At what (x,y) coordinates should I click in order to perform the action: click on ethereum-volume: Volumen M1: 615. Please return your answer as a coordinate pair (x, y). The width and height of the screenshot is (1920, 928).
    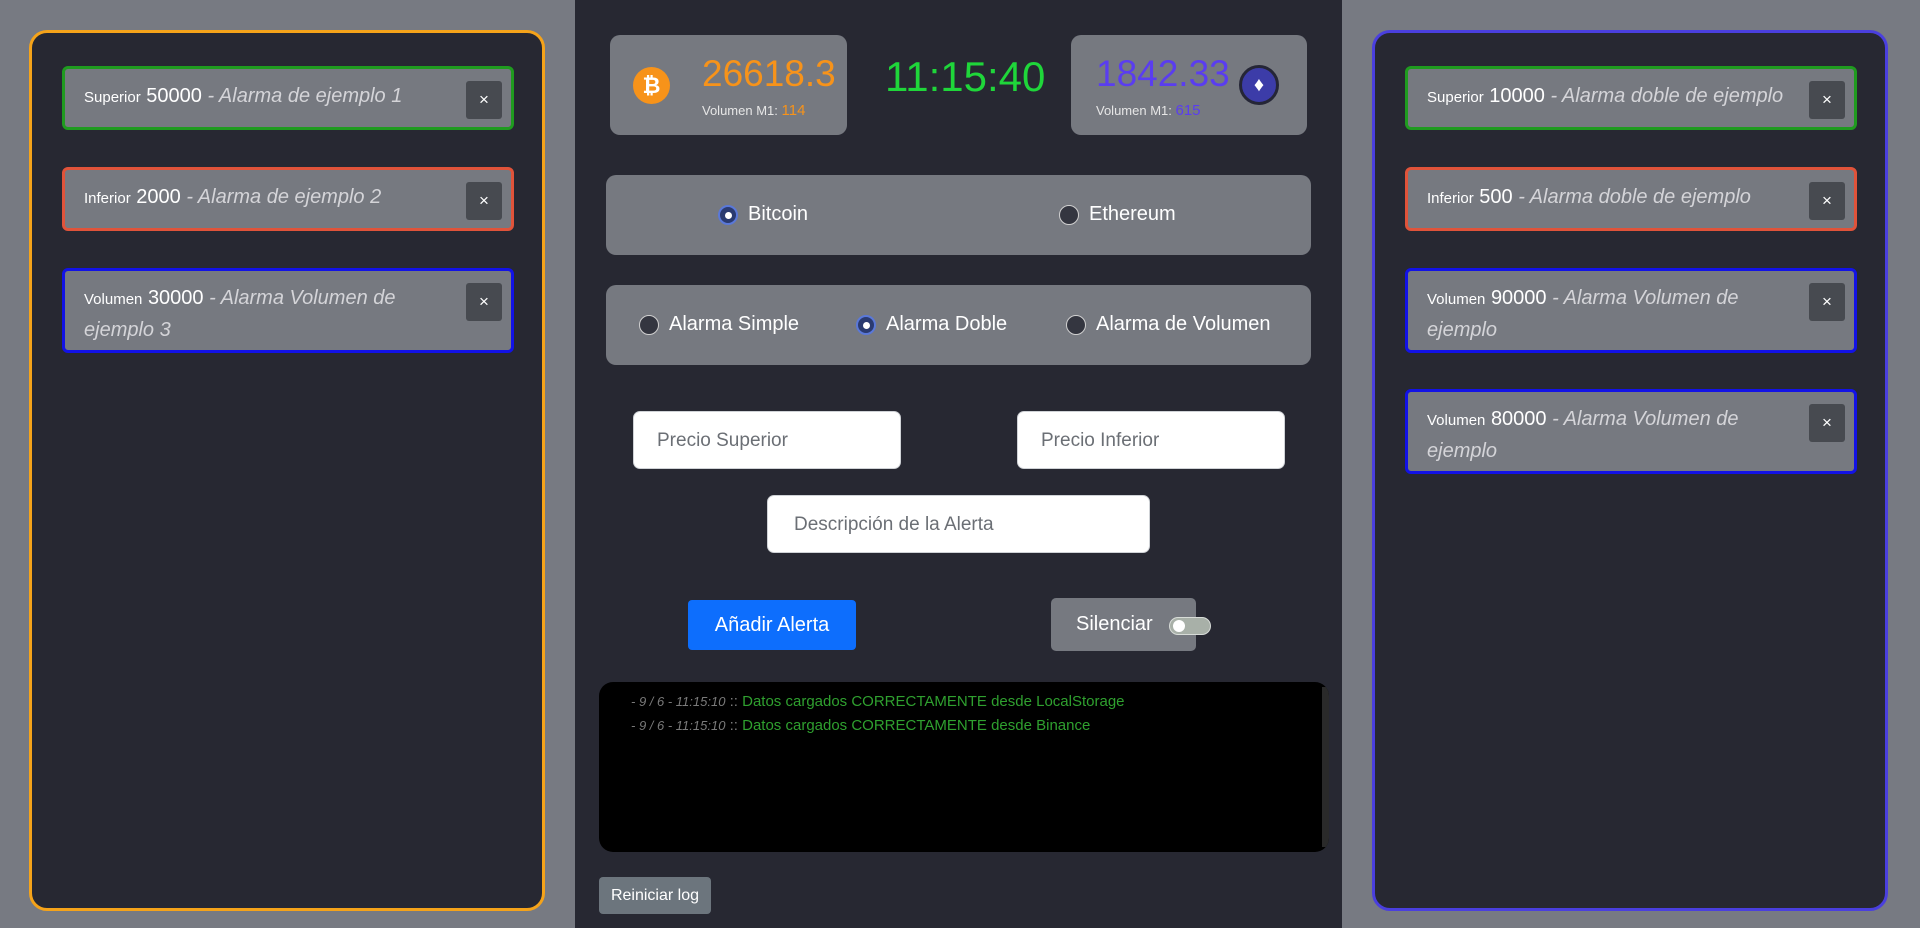
    Looking at the image, I should click on (1148, 110).